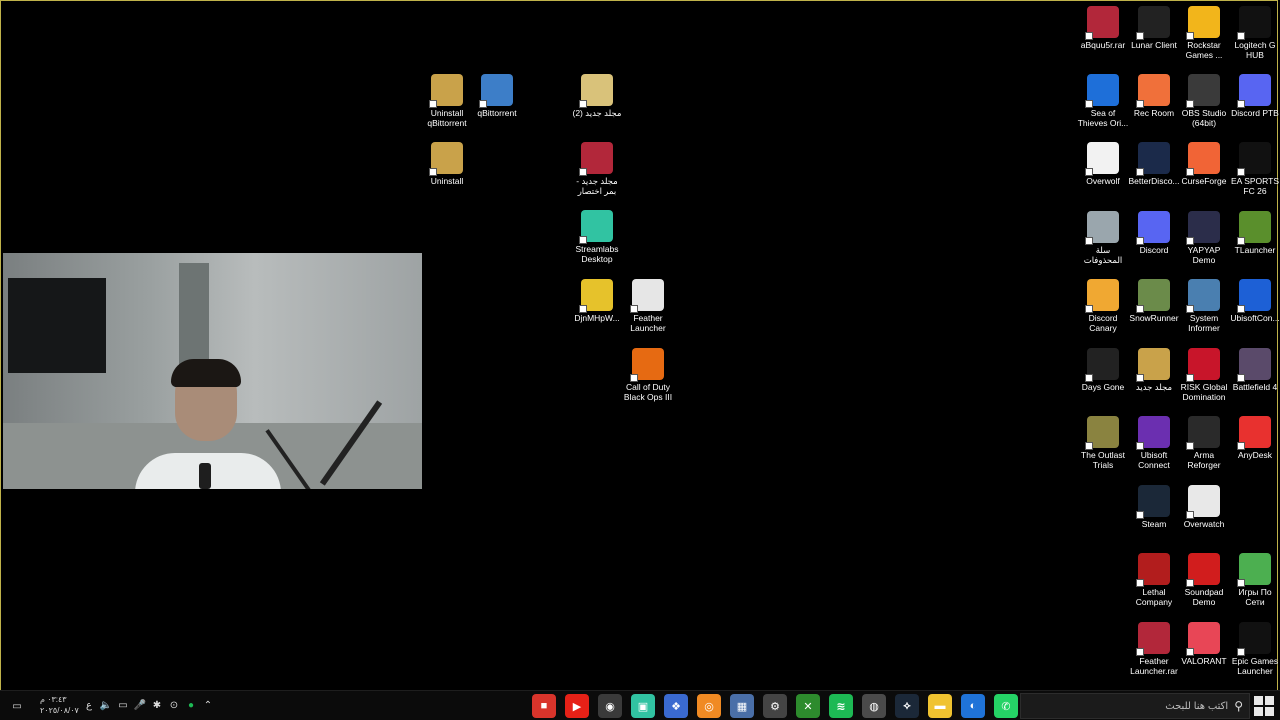 Image resolution: width=1280 pixels, height=720 pixels. Describe the element at coordinates (841, 706) in the screenshot. I see `taskbar-app-spotify-icon: ≋` at that location.